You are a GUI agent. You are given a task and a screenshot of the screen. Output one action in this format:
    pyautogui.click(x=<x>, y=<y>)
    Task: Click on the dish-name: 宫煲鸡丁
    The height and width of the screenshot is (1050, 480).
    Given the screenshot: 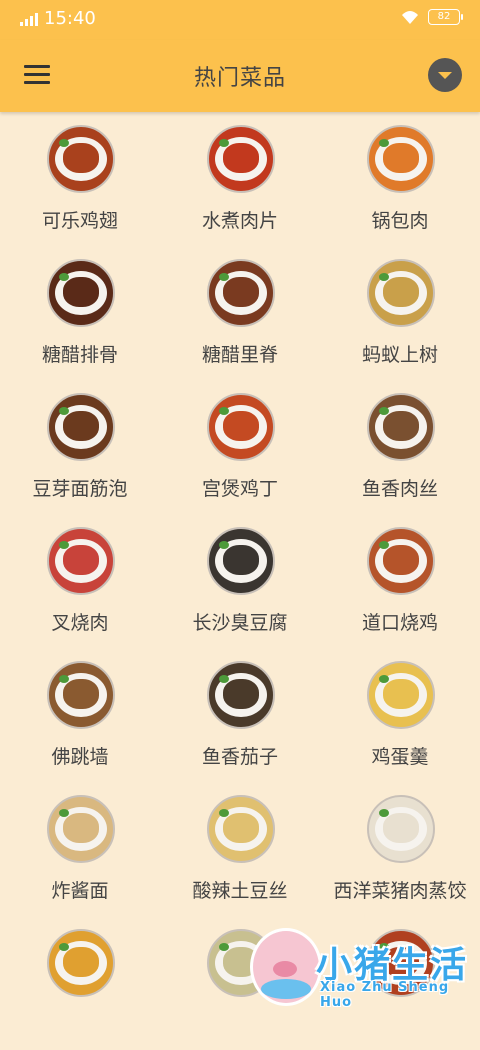 What is the action you would take?
    pyautogui.click(x=239, y=489)
    